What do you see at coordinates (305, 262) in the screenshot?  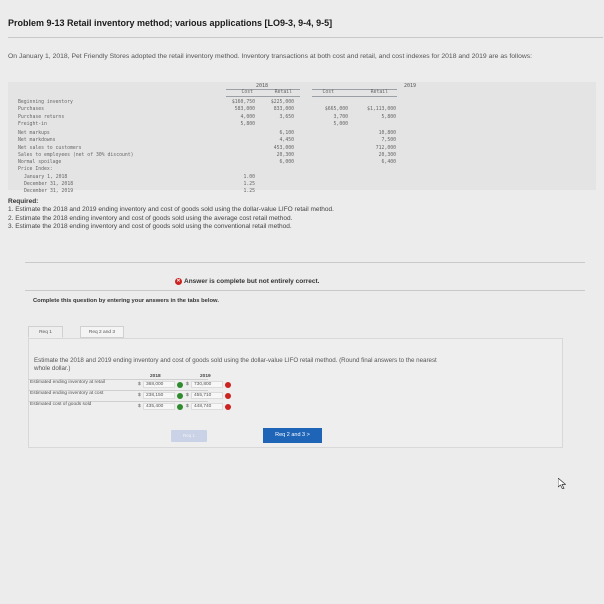 I see `answer-divider` at bounding box center [305, 262].